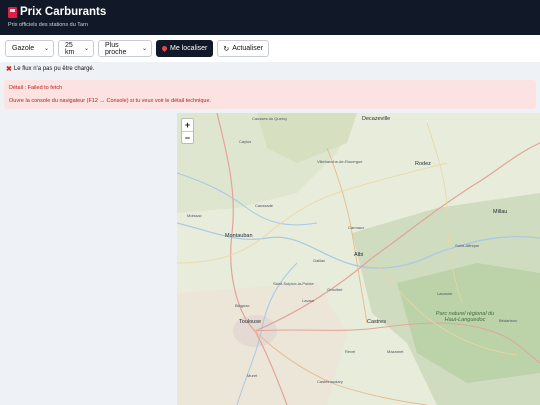 The image size is (540, 405). I want to click on status-message: ✖ Le flux n'a pas pu être chargé., so click(50, 69).